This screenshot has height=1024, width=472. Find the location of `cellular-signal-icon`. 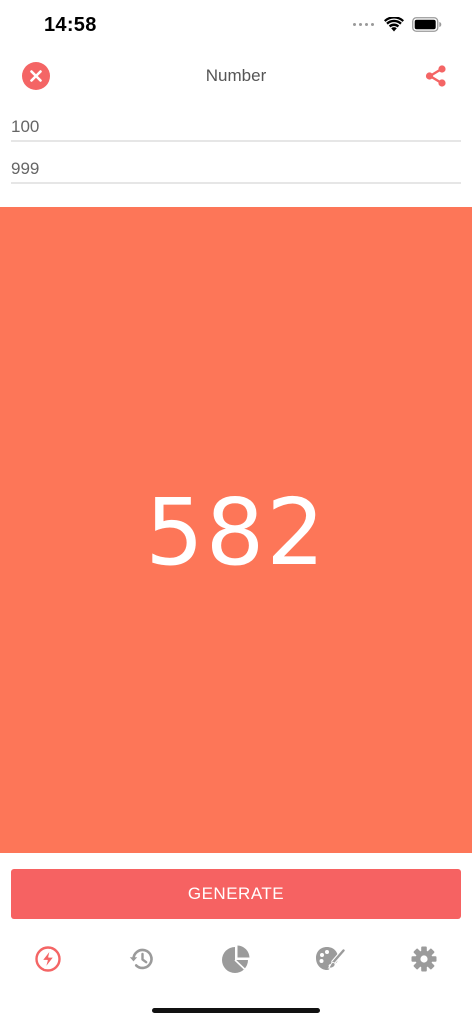

cellular-signal-icon is located at coordinates (363, 24).